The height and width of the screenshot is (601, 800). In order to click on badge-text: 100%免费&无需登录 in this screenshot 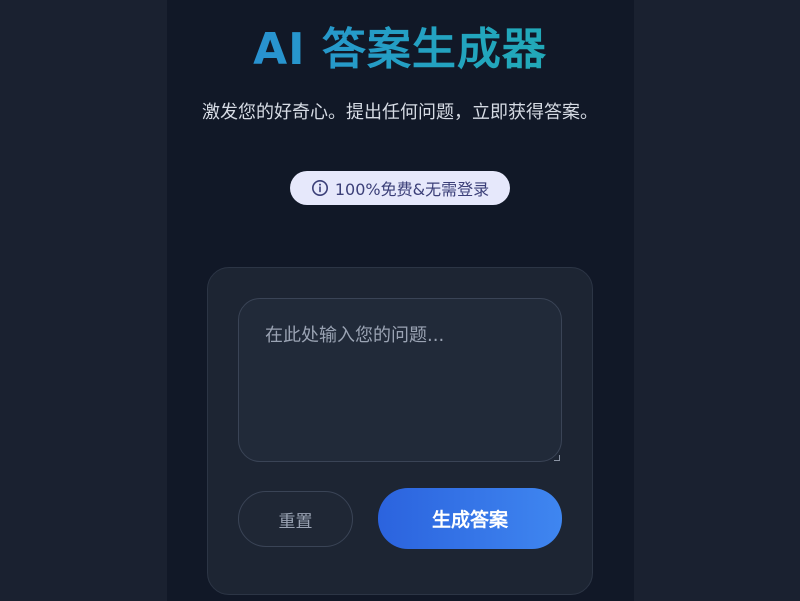, I will do `click(412, 189)`.